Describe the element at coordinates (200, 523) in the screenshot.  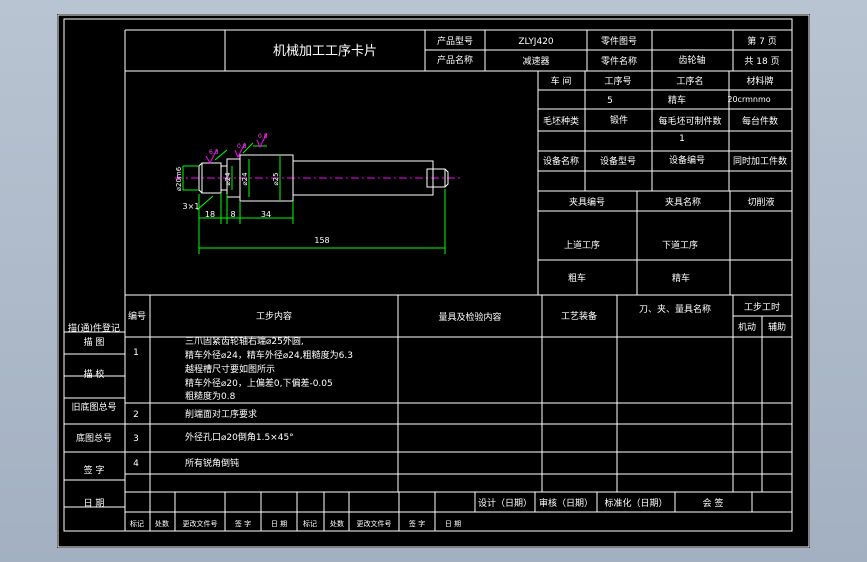
I see `footer-change-doc-1: 更改文件号` at that location.